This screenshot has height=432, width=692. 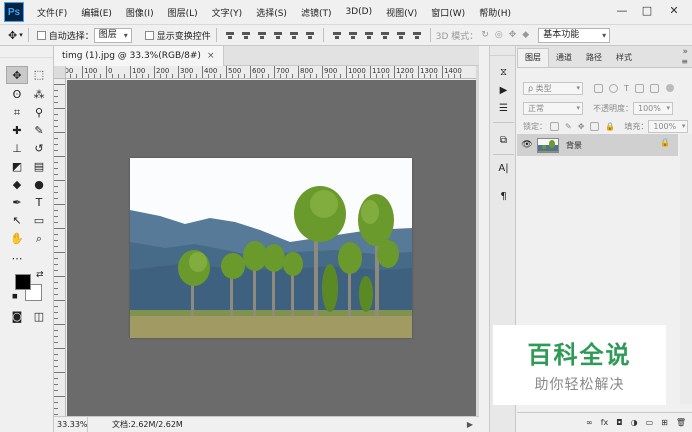 What do you see at coordinates (624, 58) in the screenshot?
I see `tab-styles: 样式` at bounding box center [624, 58].